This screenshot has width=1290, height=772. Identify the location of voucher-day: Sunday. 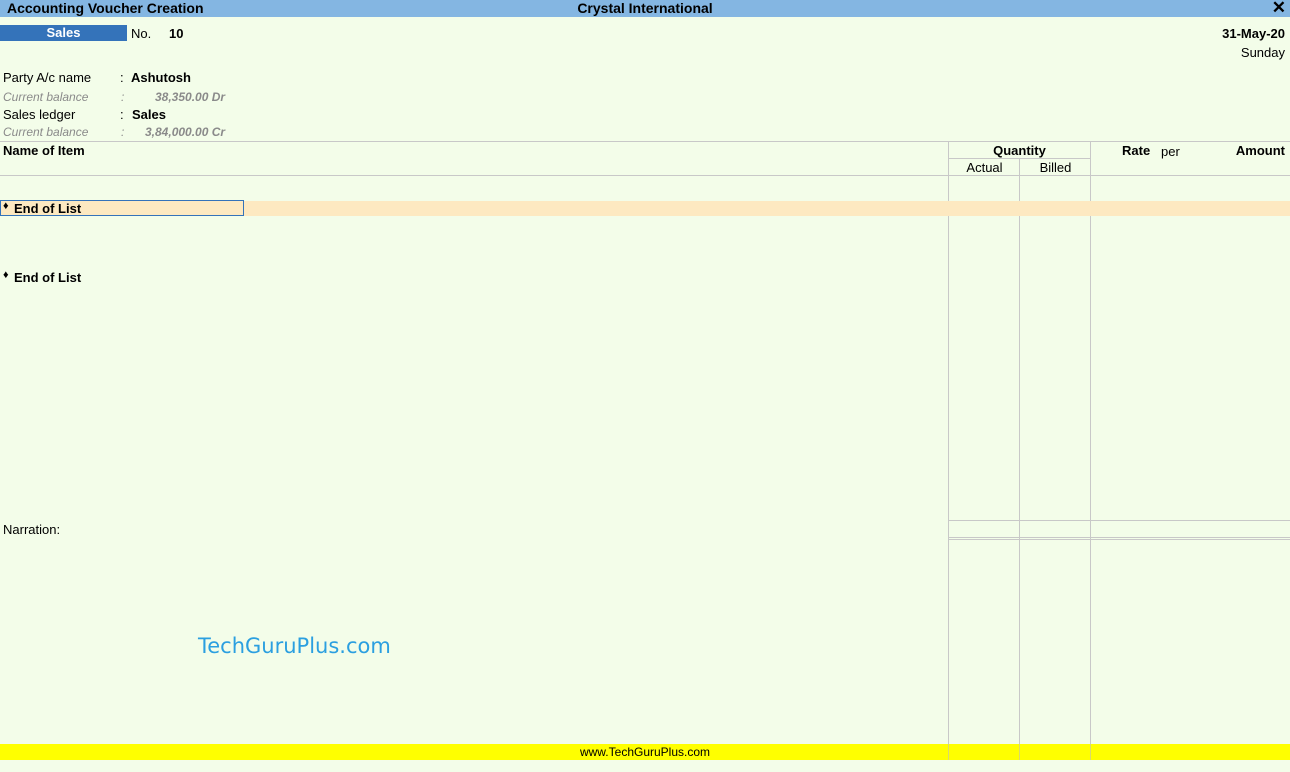
(1262, 52).